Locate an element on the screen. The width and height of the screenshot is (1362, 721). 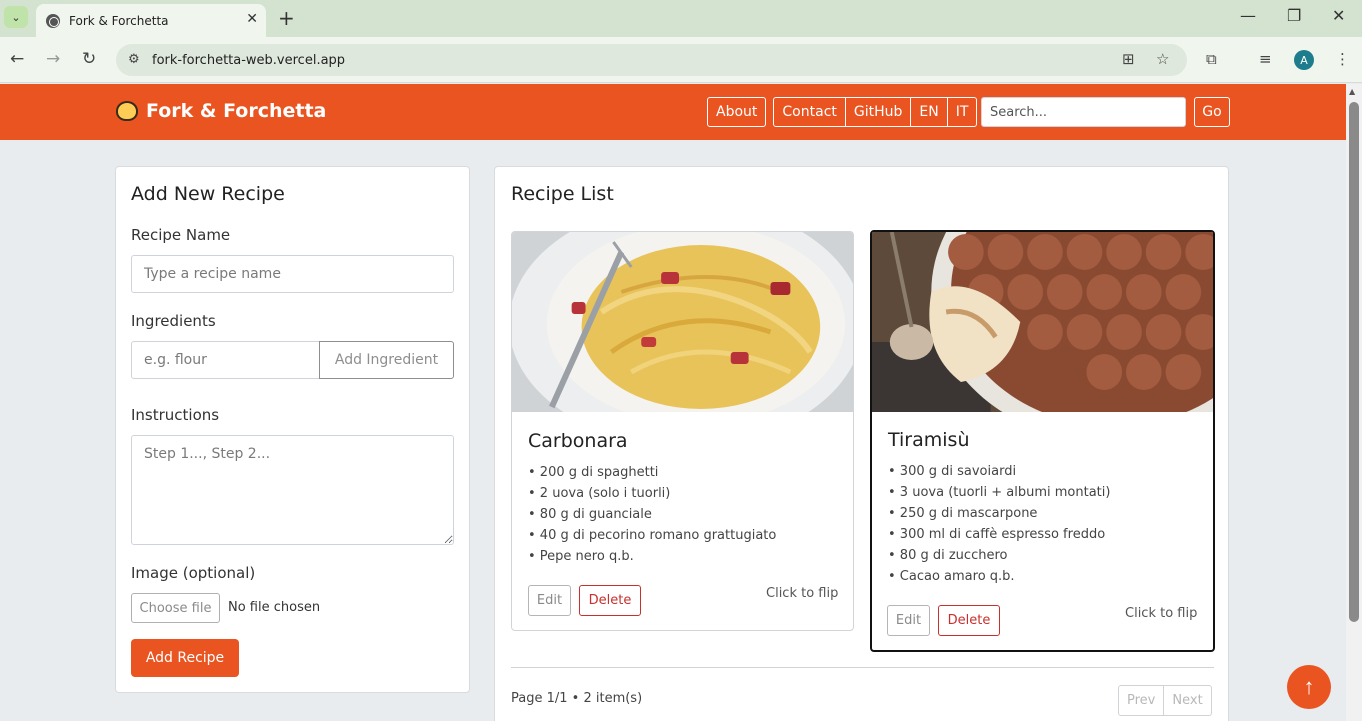
extensions-icon: ⧉ is located at coordinates (1211, 59).